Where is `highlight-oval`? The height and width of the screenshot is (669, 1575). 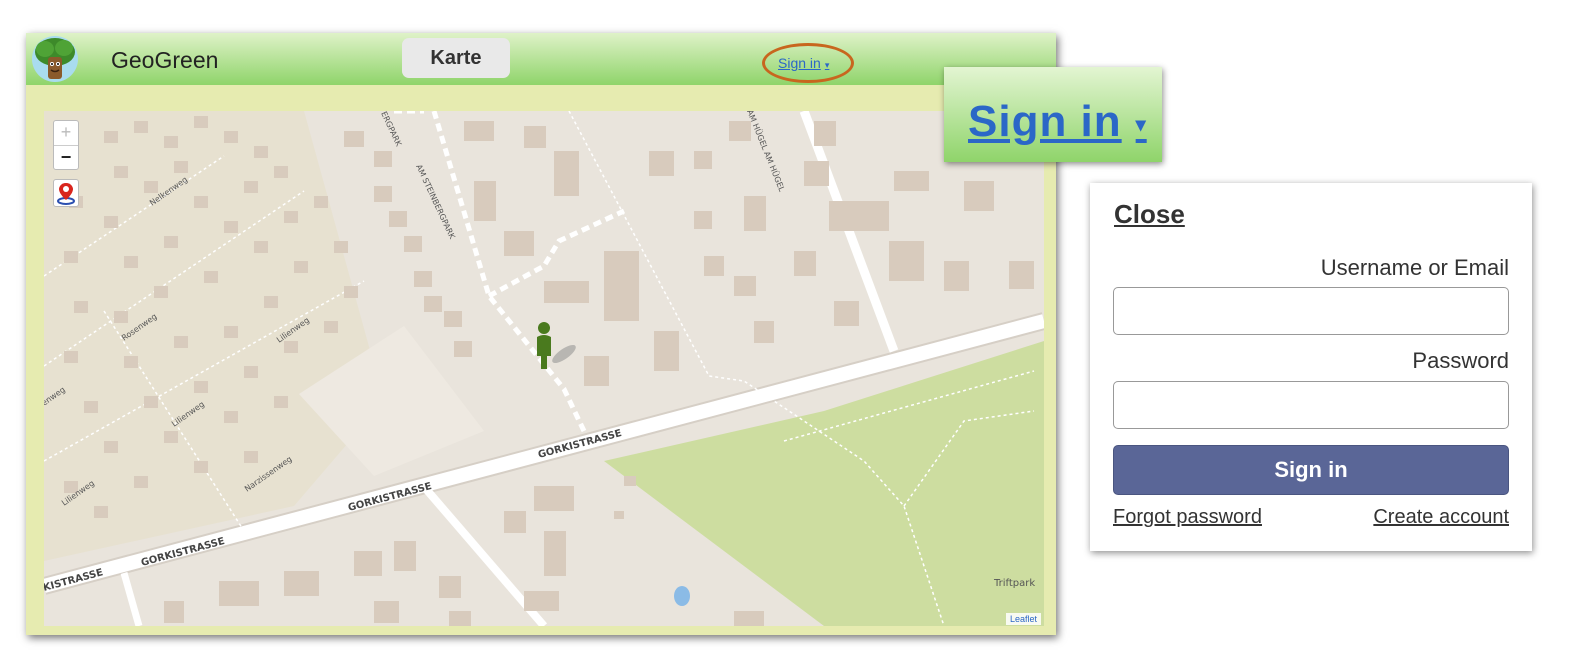
highlight-oval is located at coordinates (808, 63).